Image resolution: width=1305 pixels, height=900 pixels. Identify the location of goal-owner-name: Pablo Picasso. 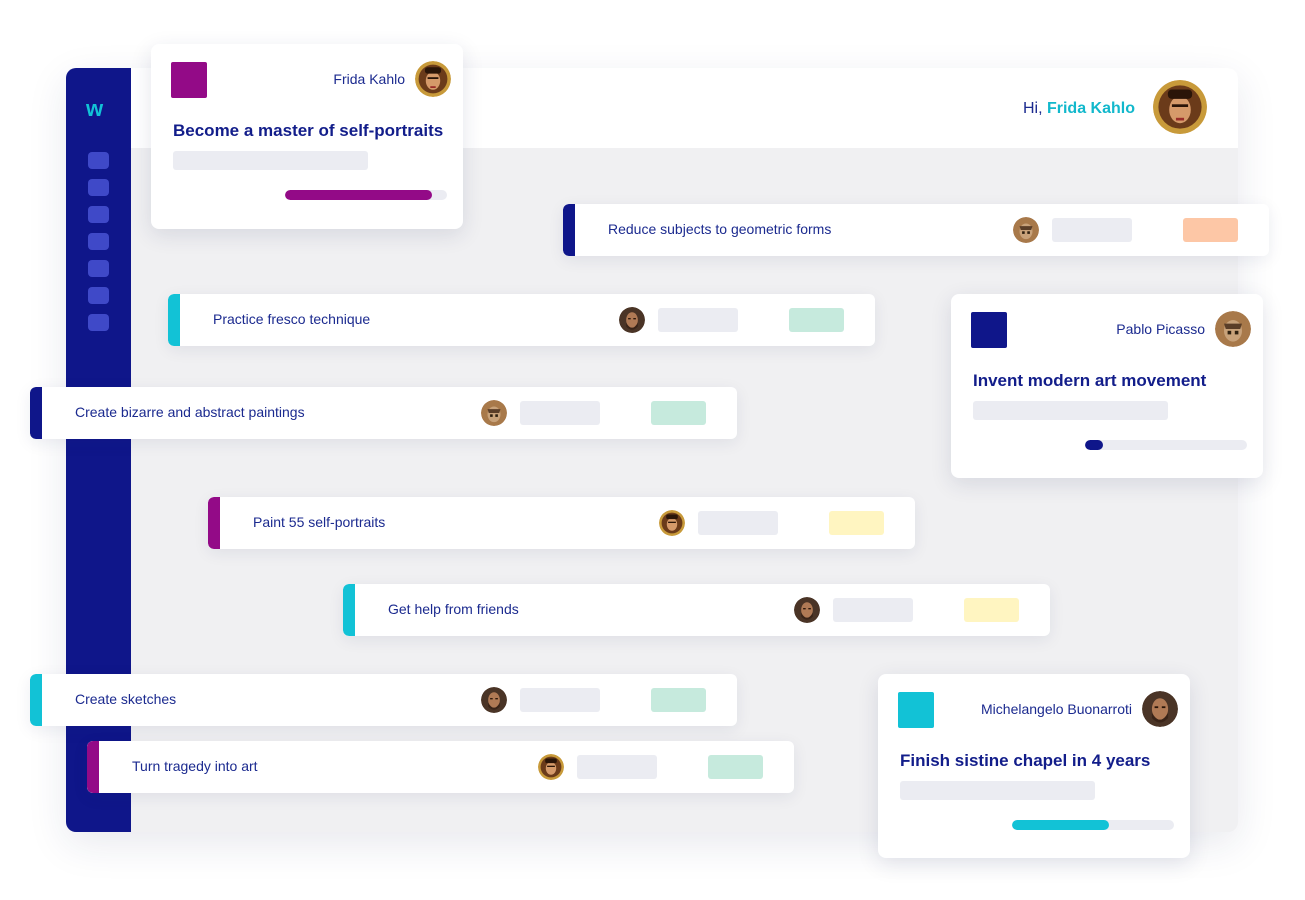
(1160, 329).